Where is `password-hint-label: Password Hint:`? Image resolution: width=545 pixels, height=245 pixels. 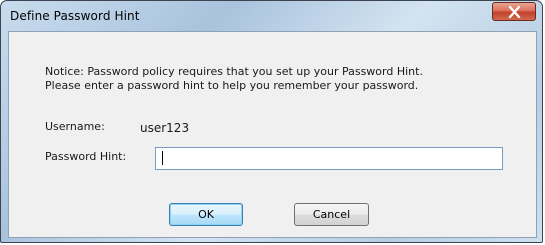 password-hint-label: Password Hint: is located at coordinates (86, 156).